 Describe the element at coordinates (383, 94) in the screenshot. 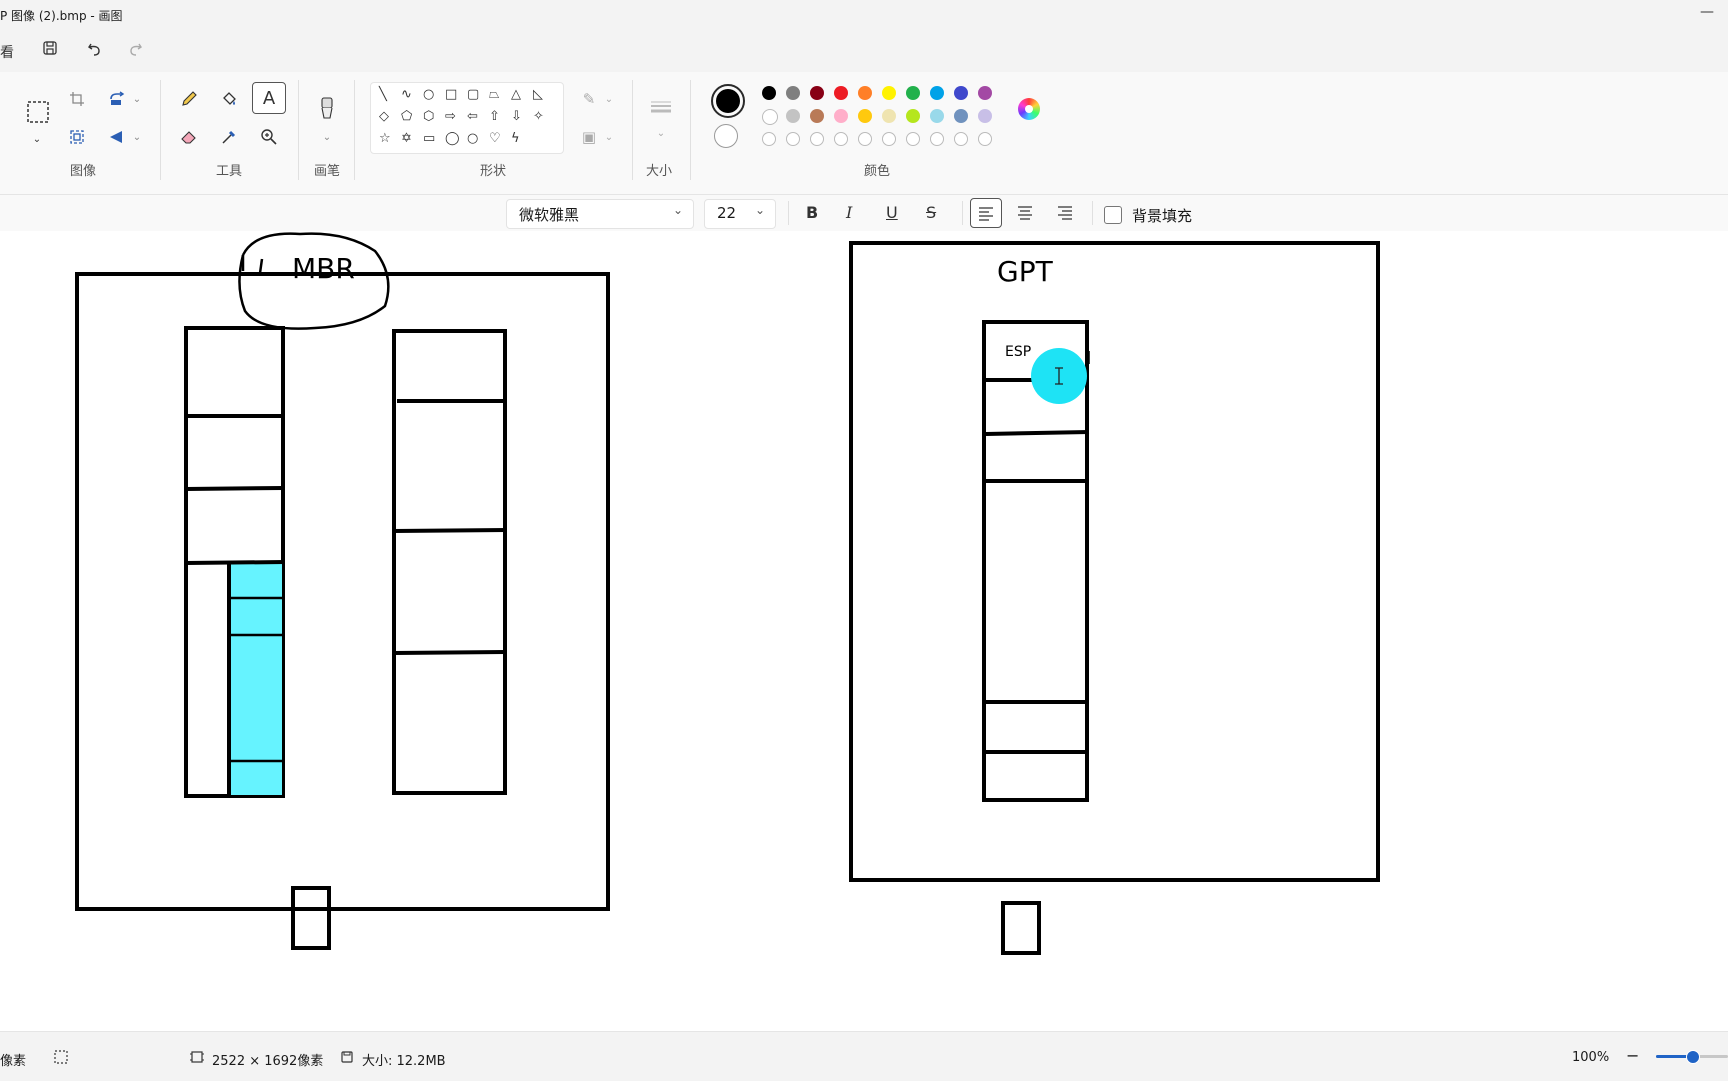

I see `line-shape-icon: ╲` at that location.